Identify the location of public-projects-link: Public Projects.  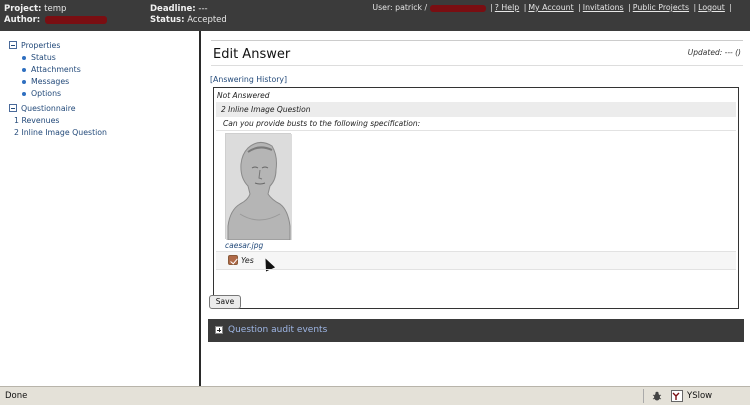
(661, 7).